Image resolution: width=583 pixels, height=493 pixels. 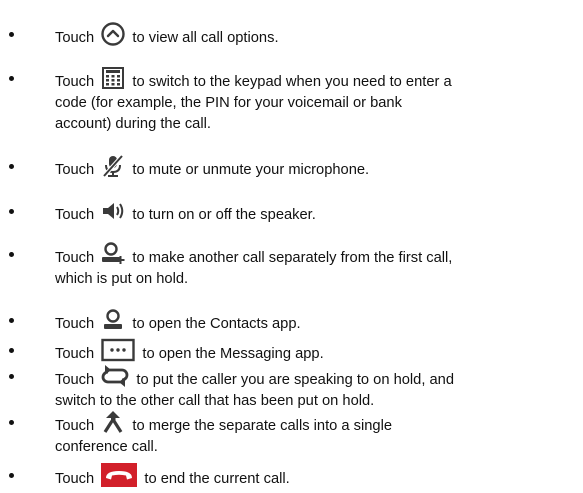 What do you see at coordinates (113, 254) in the screenshot?
I see `add-call-icon` at bounding box center [113, 254].